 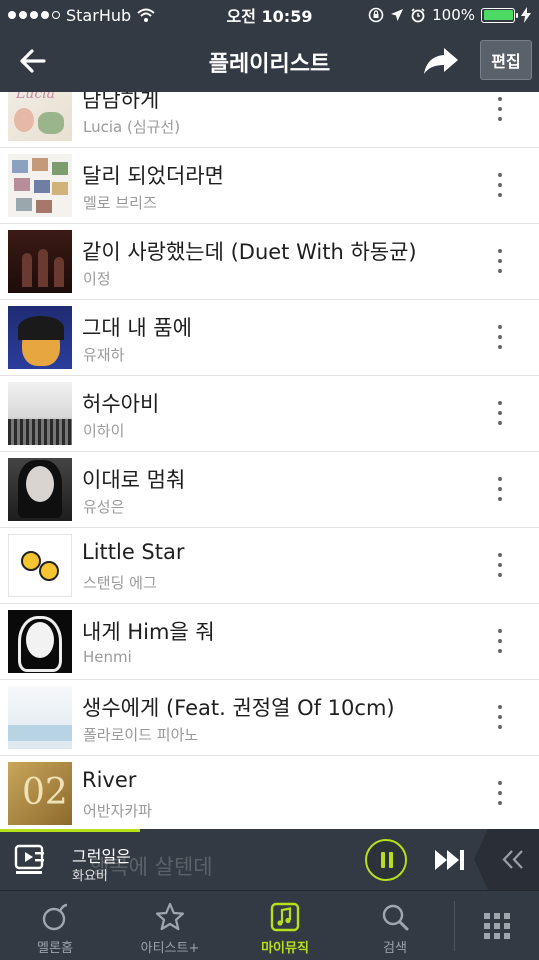 I want to click on collapse-player-button, so click(x=506, y=859).